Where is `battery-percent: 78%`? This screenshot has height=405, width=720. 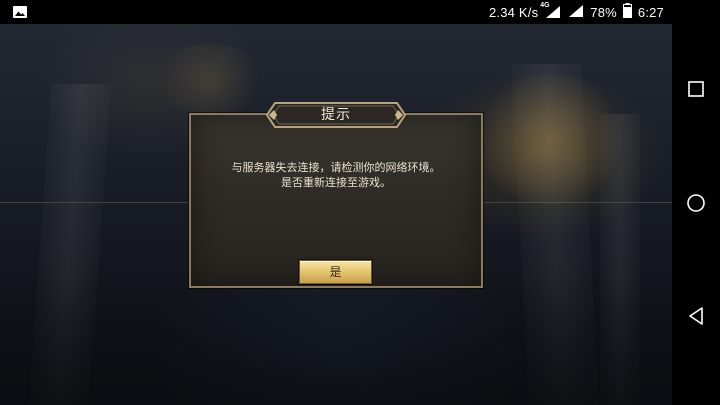 battery-percent: 78% is located at coordinates (603, 12).